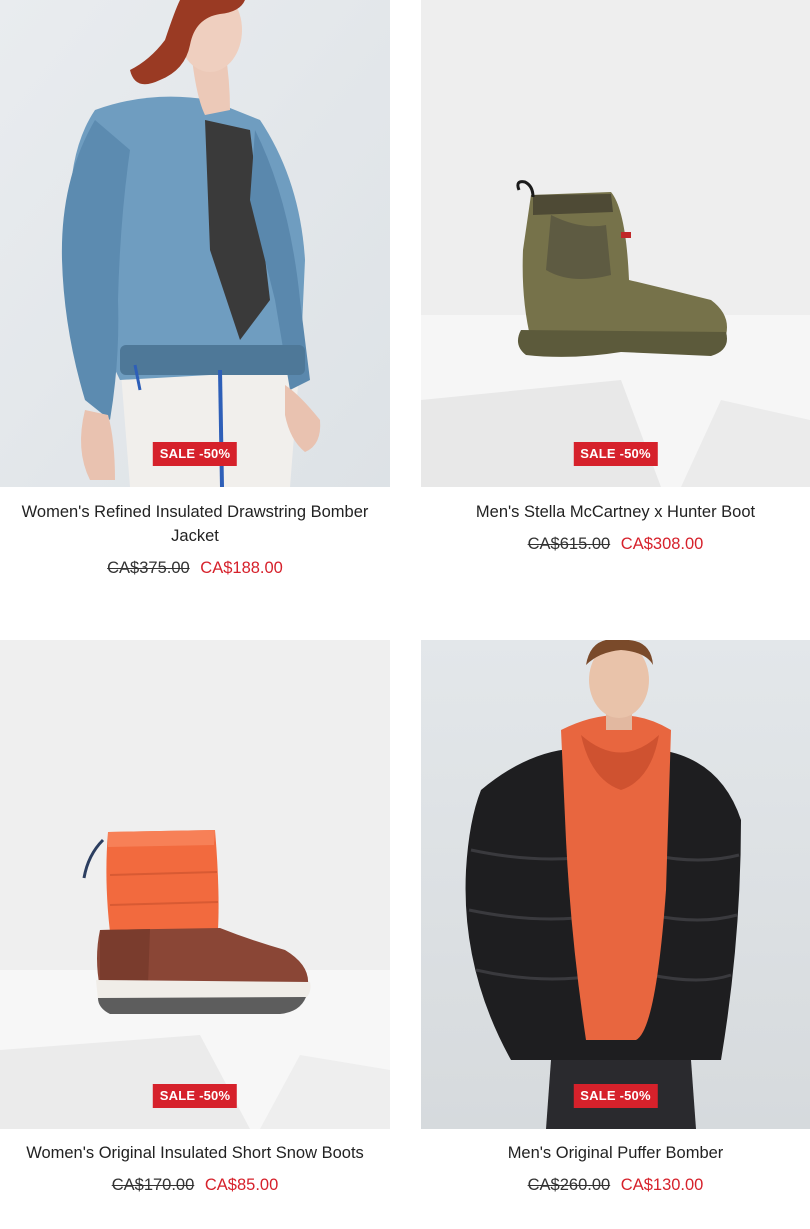 This screenshot has height=1229, width=810. I want to click on original-price: CA$375.00, so click(148, 568).